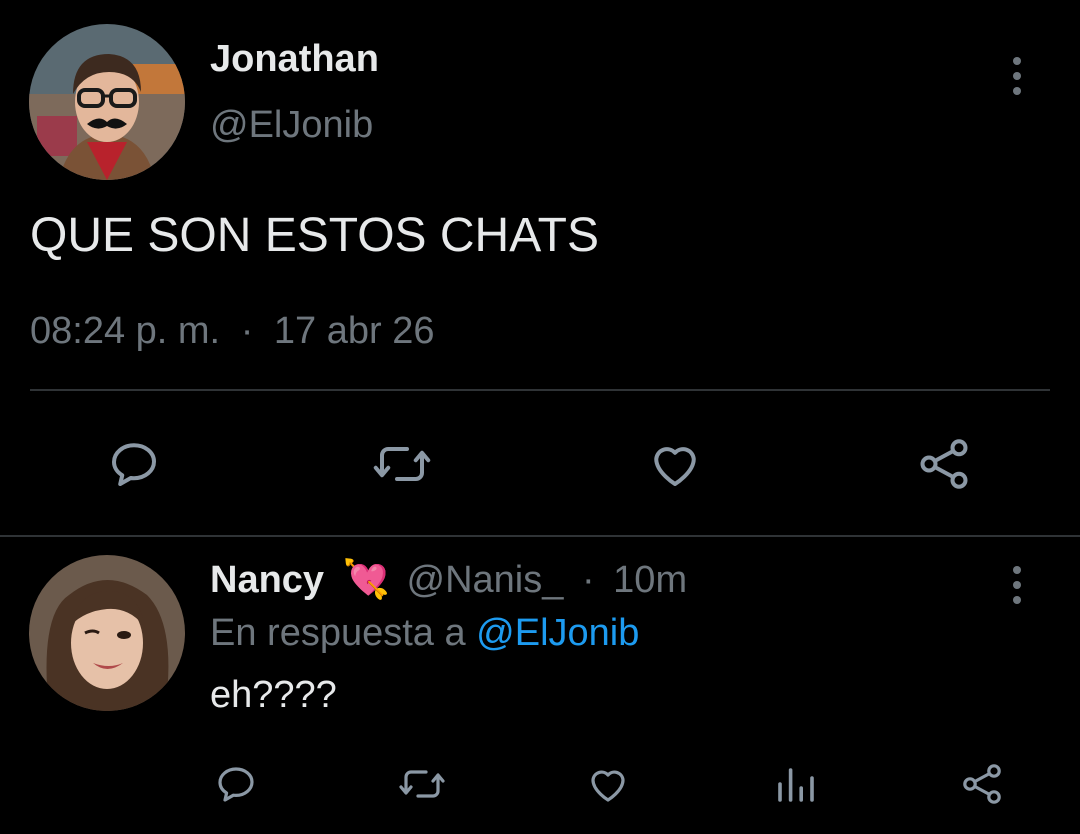 This screenshot has height=834, width=1080. Describe the element at coordinates (540, 536) in the screenshot. I see `section-divider` at that location.